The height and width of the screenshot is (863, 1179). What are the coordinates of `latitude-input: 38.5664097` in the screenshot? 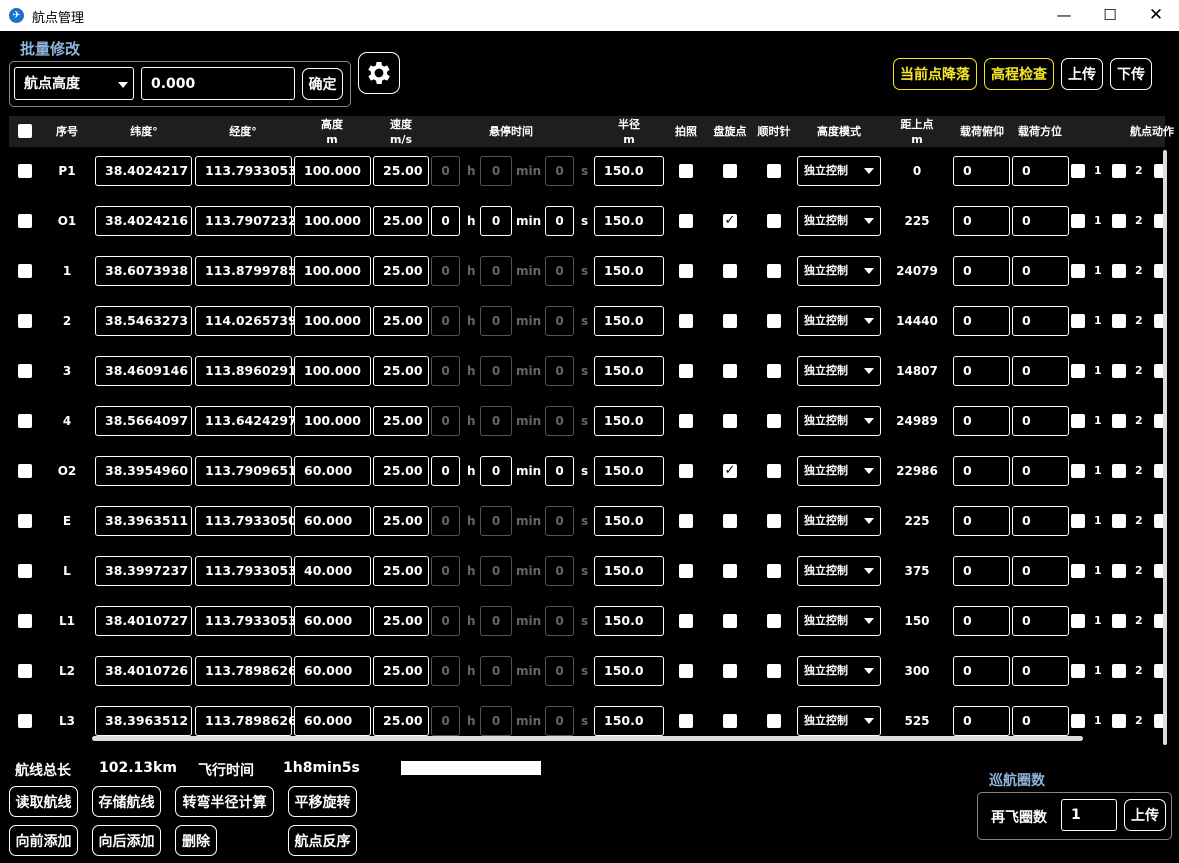 It's located at (143, 421).